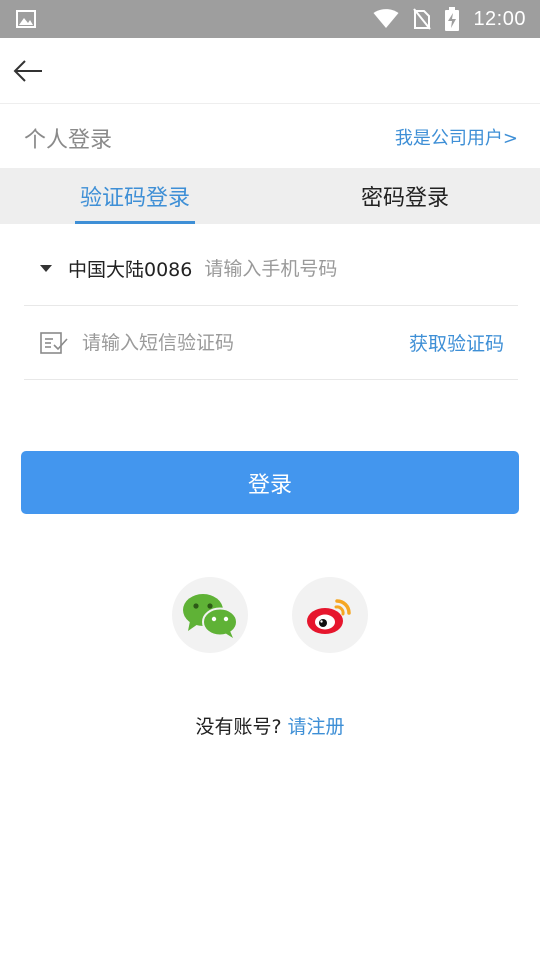  I want to click on wechat-icon, so click(210, 616).